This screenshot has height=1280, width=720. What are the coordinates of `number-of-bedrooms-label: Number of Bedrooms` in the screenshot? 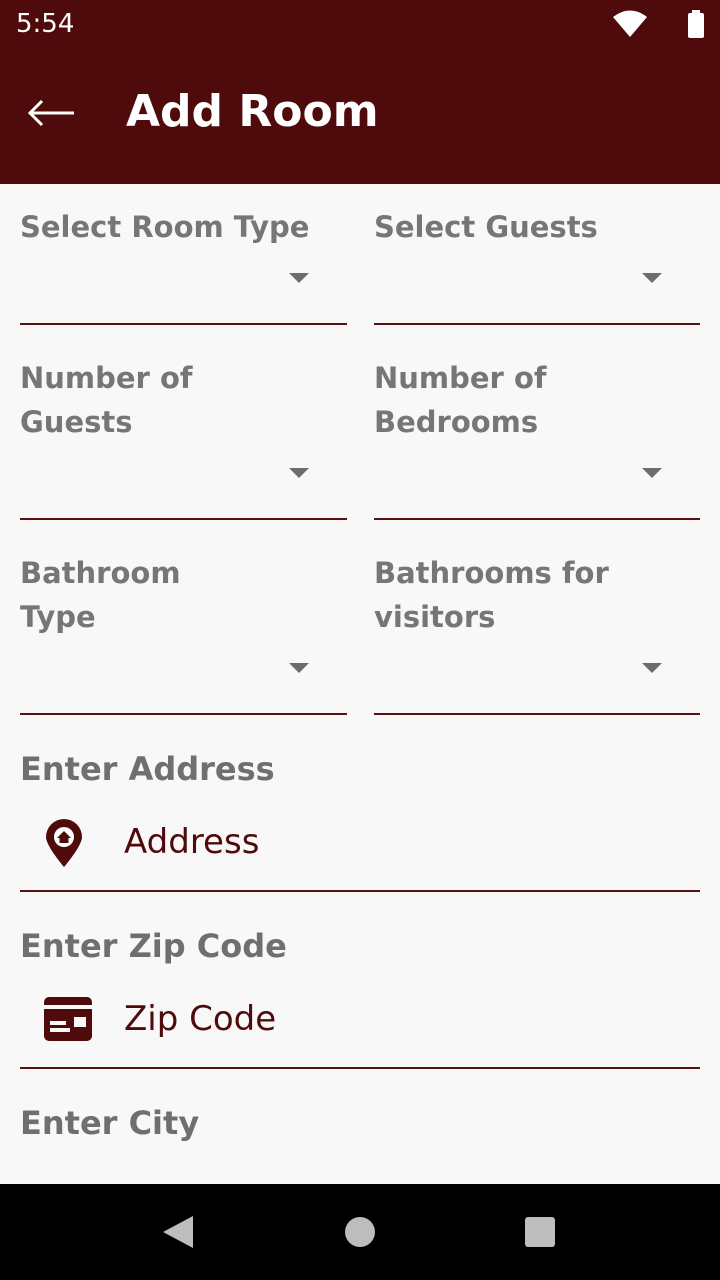 It's located at (460, 400).